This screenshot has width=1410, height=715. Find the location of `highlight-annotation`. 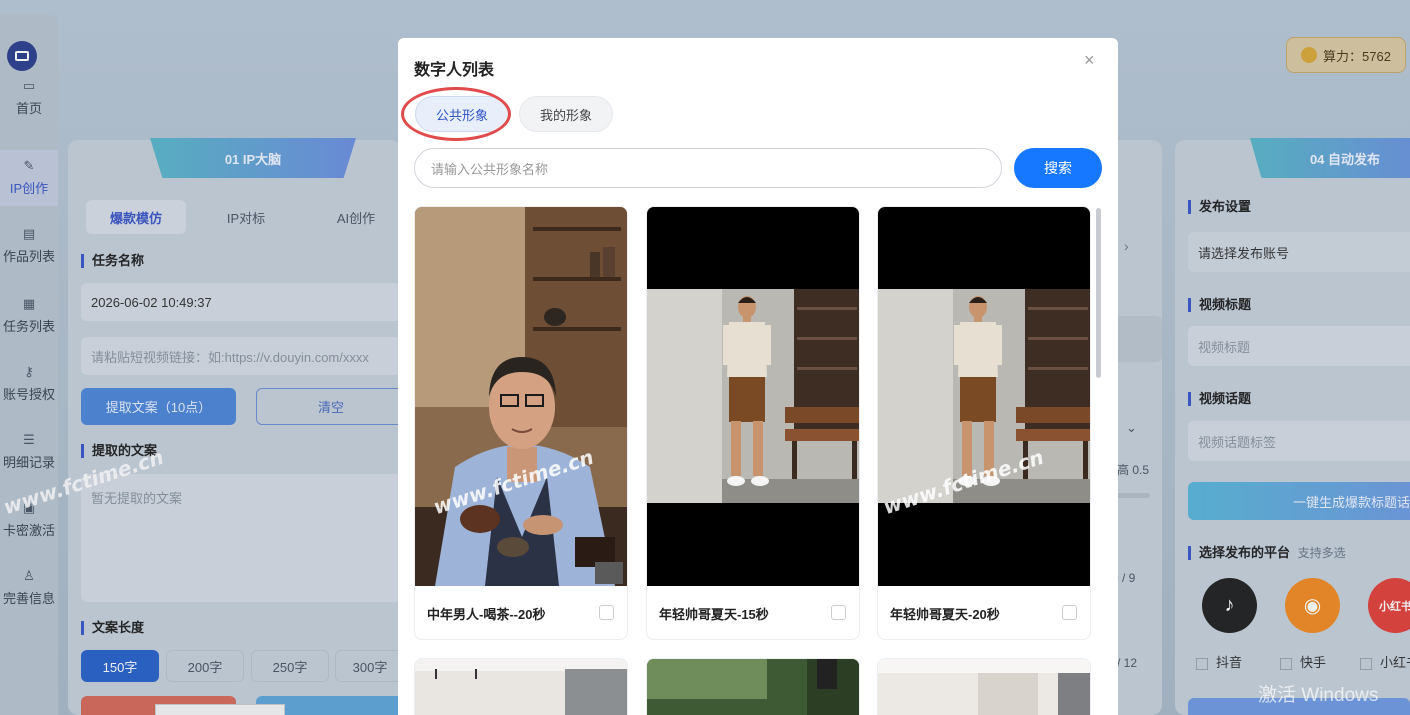

highlight-annotation is located at coordinates (456, 114).